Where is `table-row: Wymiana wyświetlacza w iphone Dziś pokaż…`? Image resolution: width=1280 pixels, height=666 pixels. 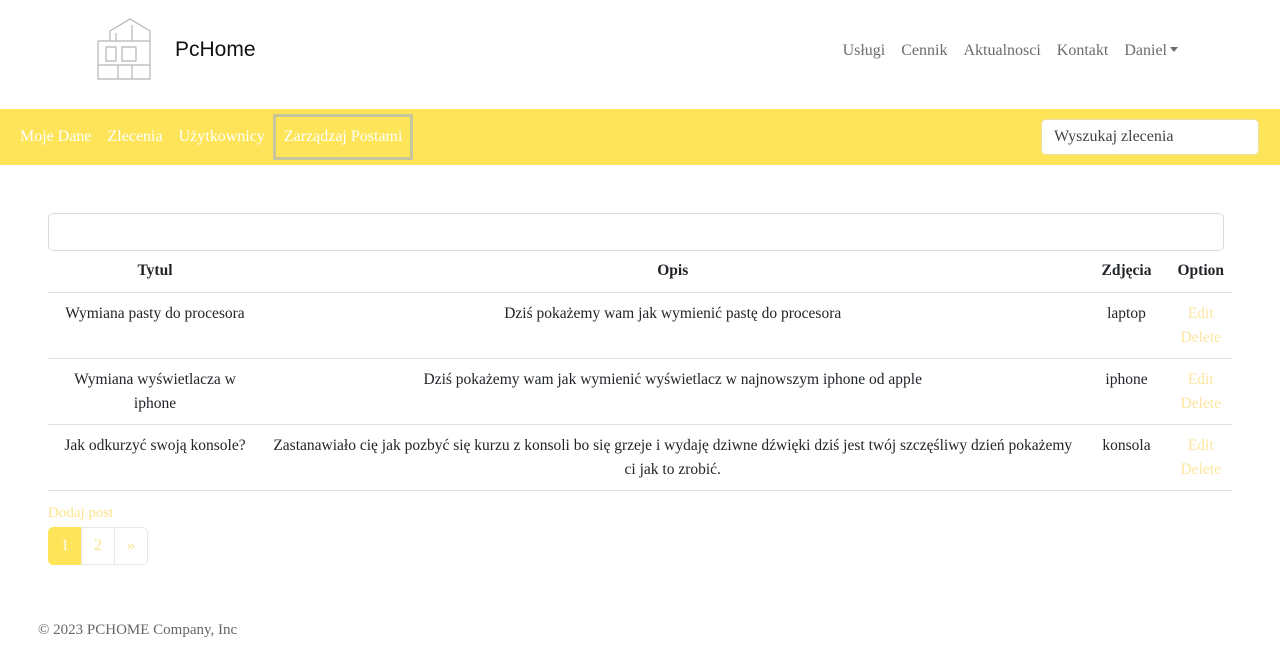
table-row: Wymiana wyświetlacza w iphone Dziś pokaż… is located at coordinates (640, 391).